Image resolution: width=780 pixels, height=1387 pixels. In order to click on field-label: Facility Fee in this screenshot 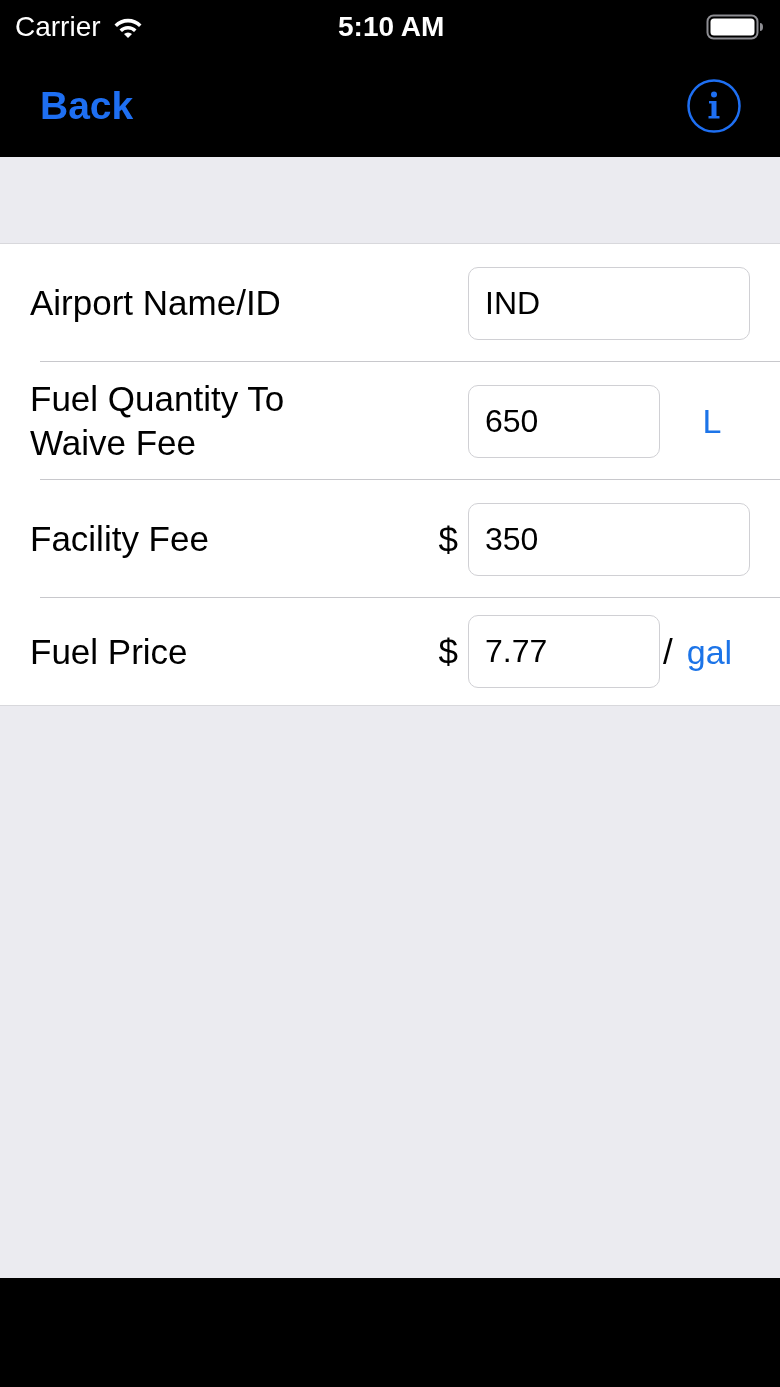, I will do `click(120, 539)`.